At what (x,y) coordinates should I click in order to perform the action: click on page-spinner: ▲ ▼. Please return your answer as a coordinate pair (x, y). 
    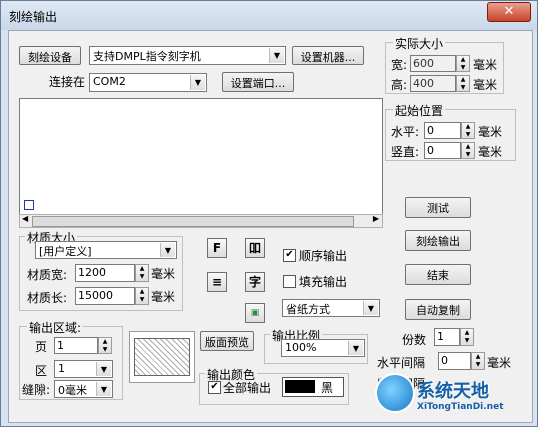
    Looking at the image, I should click on (105, 345).